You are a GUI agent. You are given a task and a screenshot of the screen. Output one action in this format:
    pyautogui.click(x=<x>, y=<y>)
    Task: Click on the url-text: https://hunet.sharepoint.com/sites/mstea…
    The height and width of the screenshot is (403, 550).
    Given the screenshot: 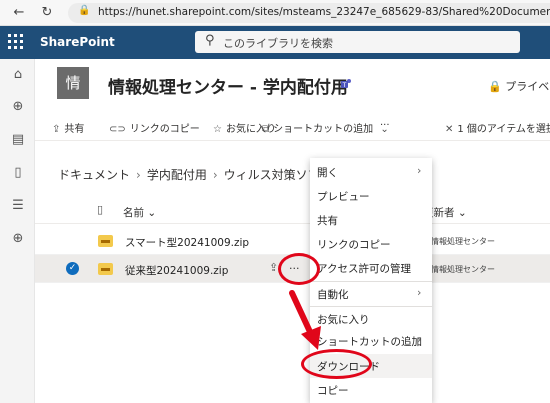 What is the action you would take?
    pyautogui.click(x=324, y=12)
    